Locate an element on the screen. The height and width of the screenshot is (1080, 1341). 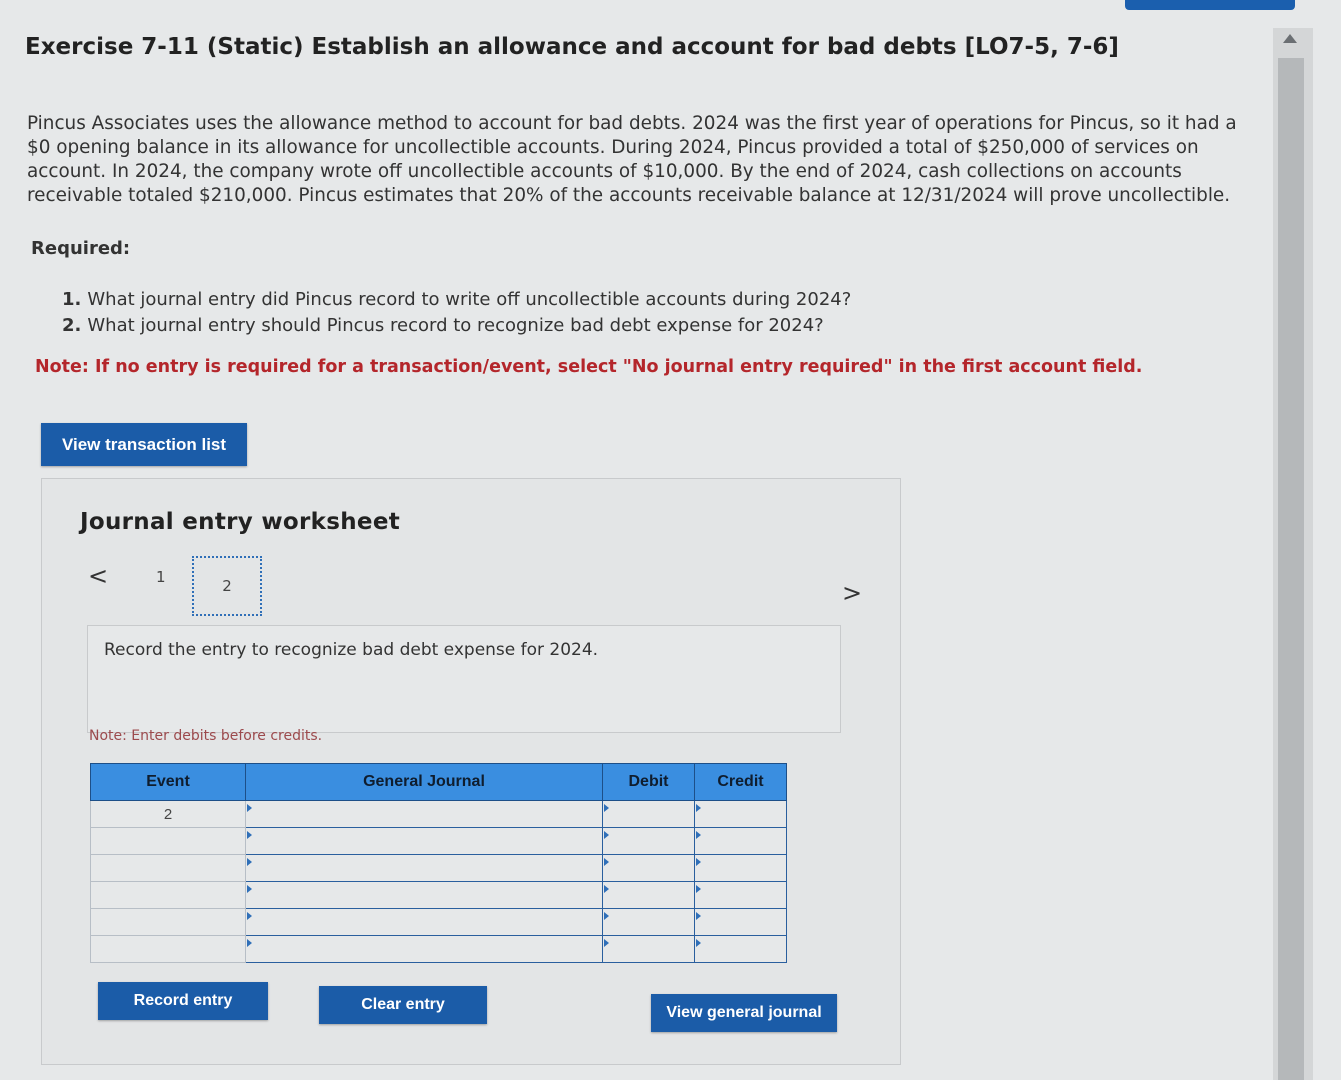
top-blue-strip is located at coordinates (1210, 5).